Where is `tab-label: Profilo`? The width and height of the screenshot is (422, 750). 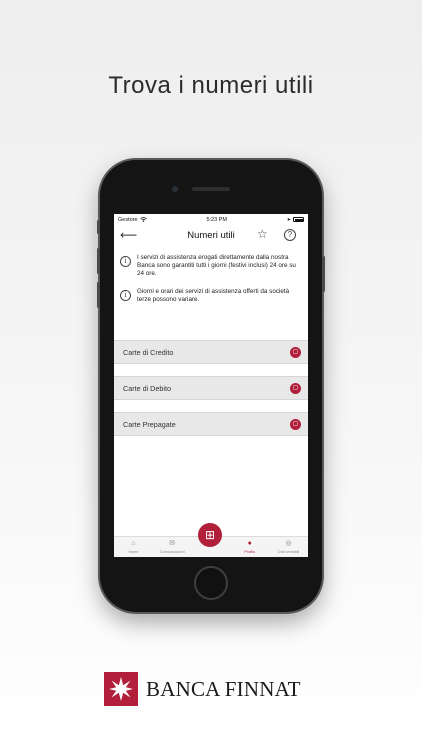
tab-label: Profilo is located at coordinates (250, 552).